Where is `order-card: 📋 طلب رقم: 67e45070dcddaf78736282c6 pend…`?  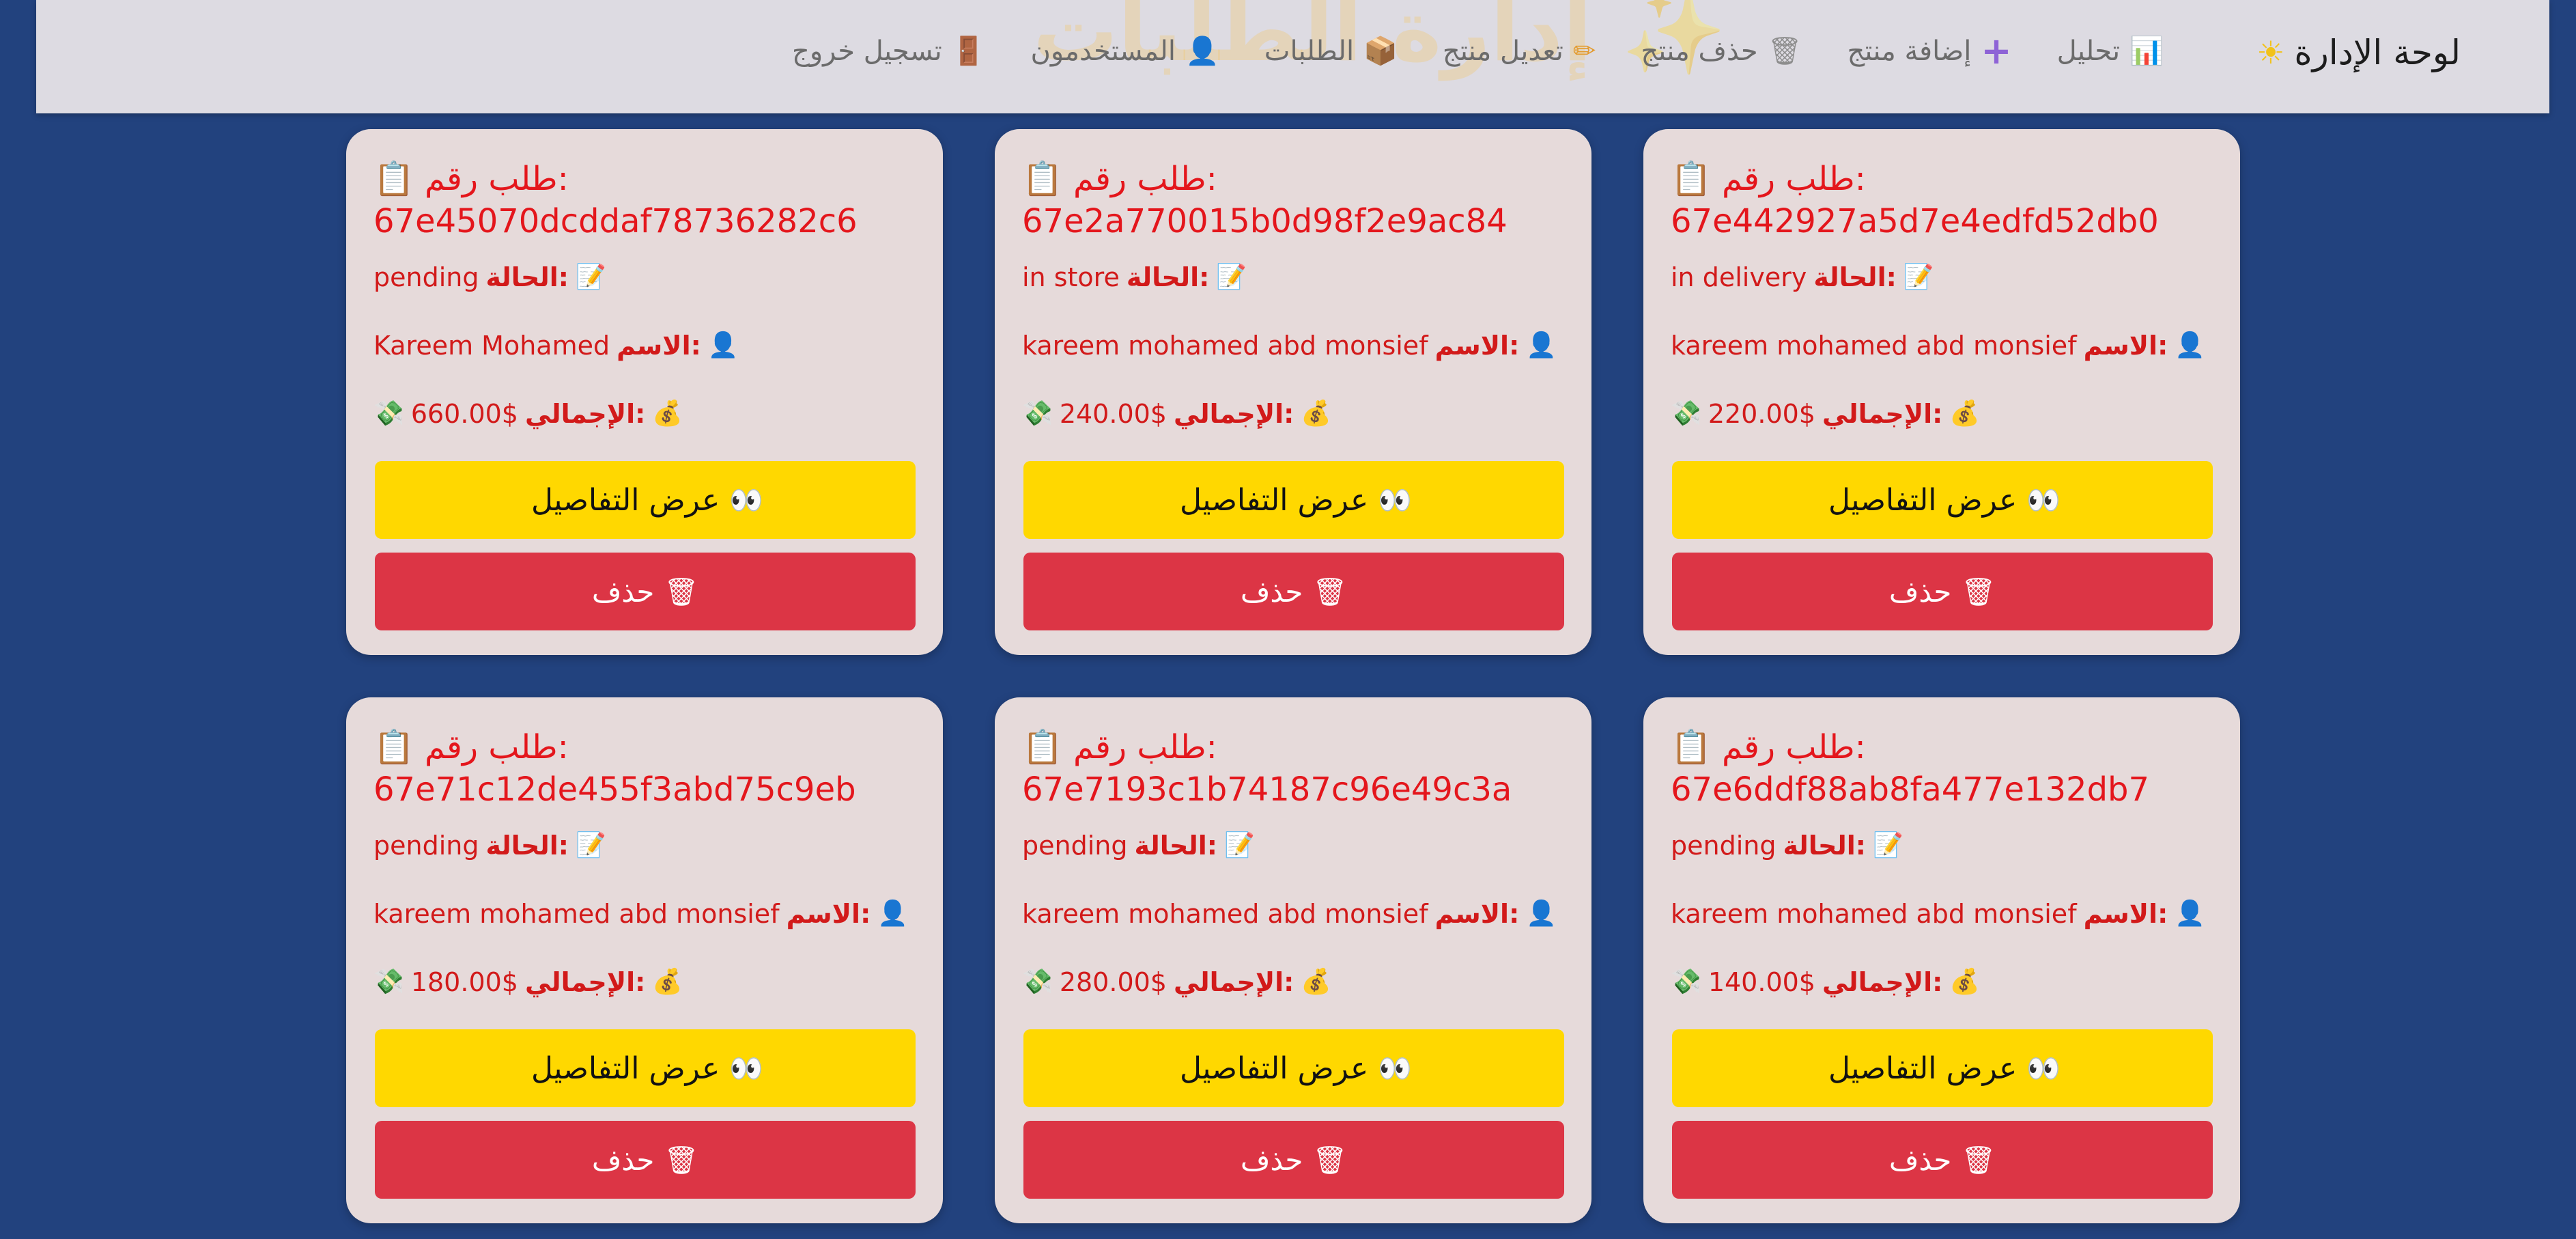 order-card: 📋 طلب رقم: 67e45070dcddaf78736282c6 pend… is located at coordinates (644, 392).